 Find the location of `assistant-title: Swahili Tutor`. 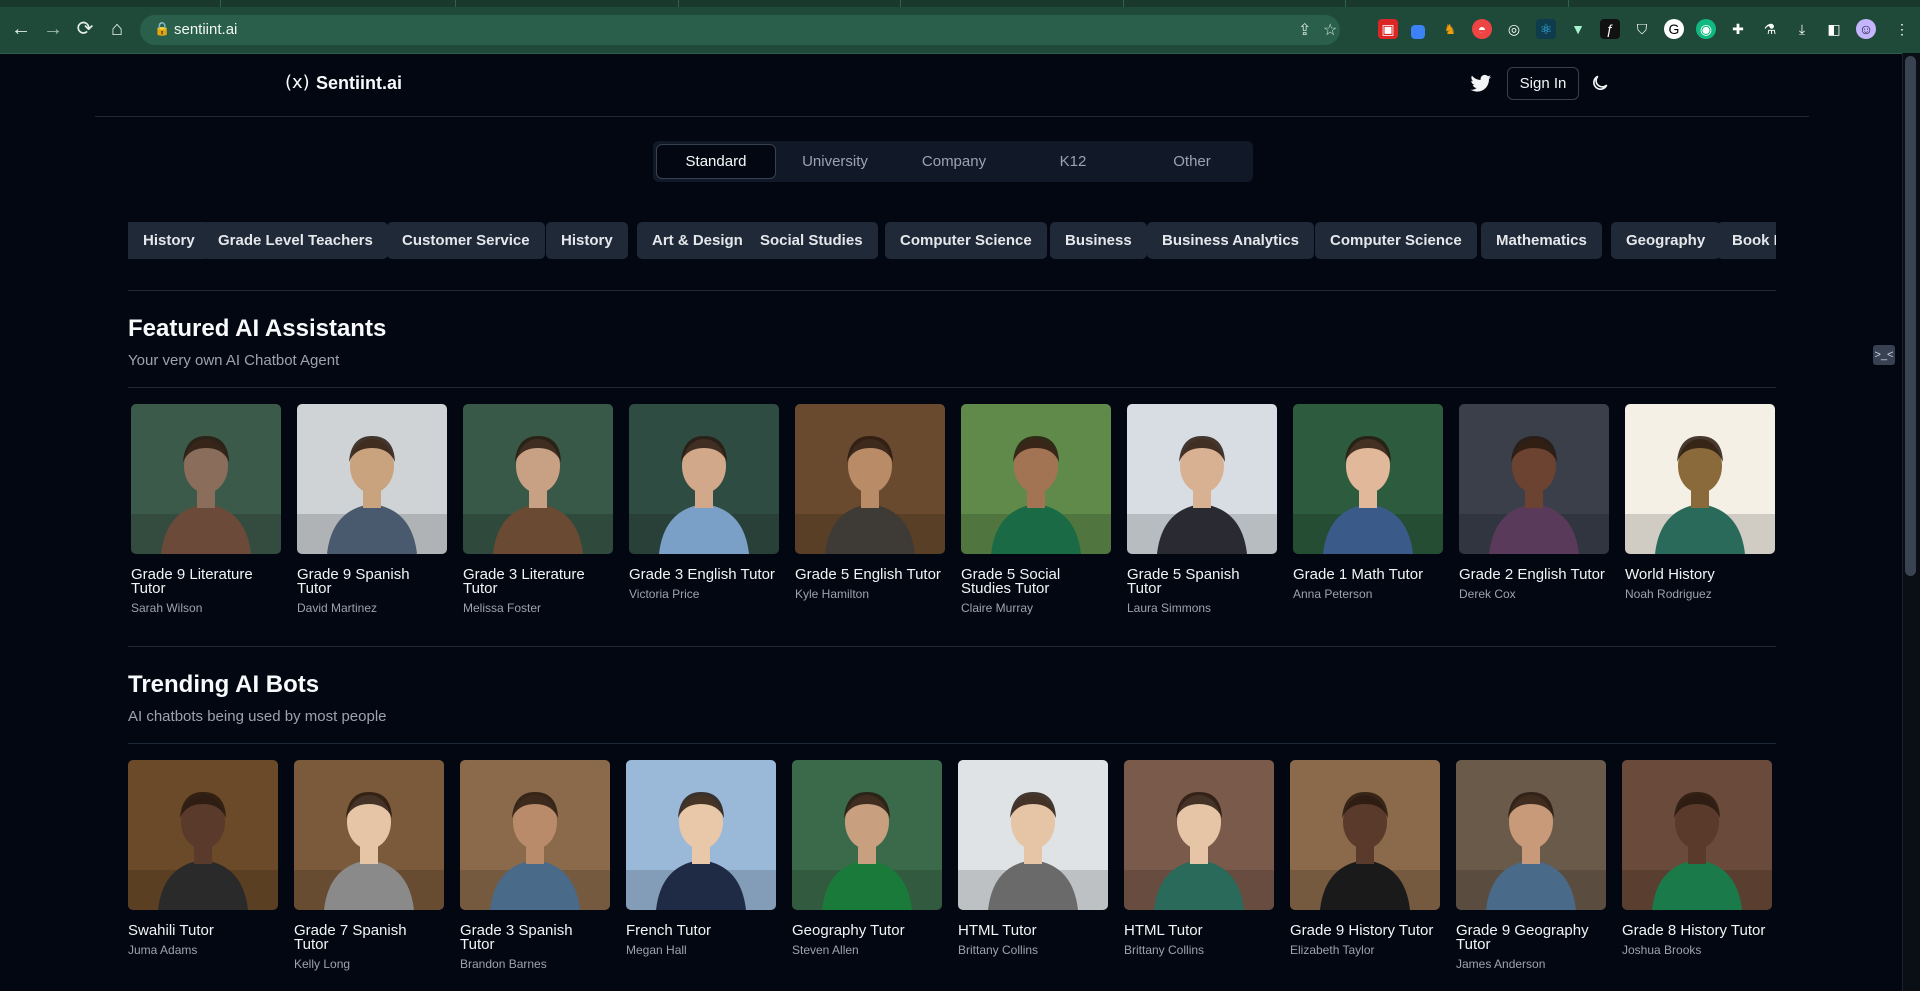

assistant-title: Swahili Tutor is located at coordinates (203, 930).